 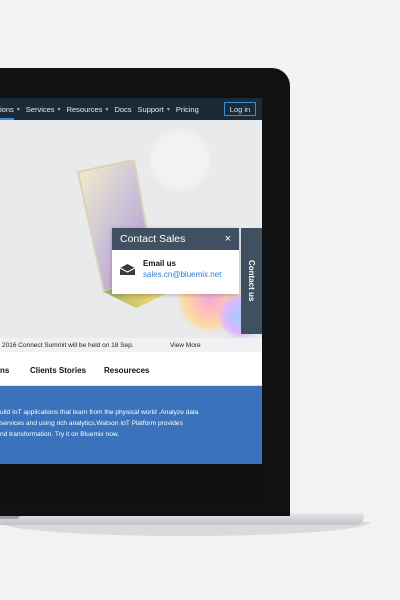 What do you see at coordinates (187, 109) in the screenshot?
I see `nav-item-pricing: Pricing` at bounding box center [187, 109].